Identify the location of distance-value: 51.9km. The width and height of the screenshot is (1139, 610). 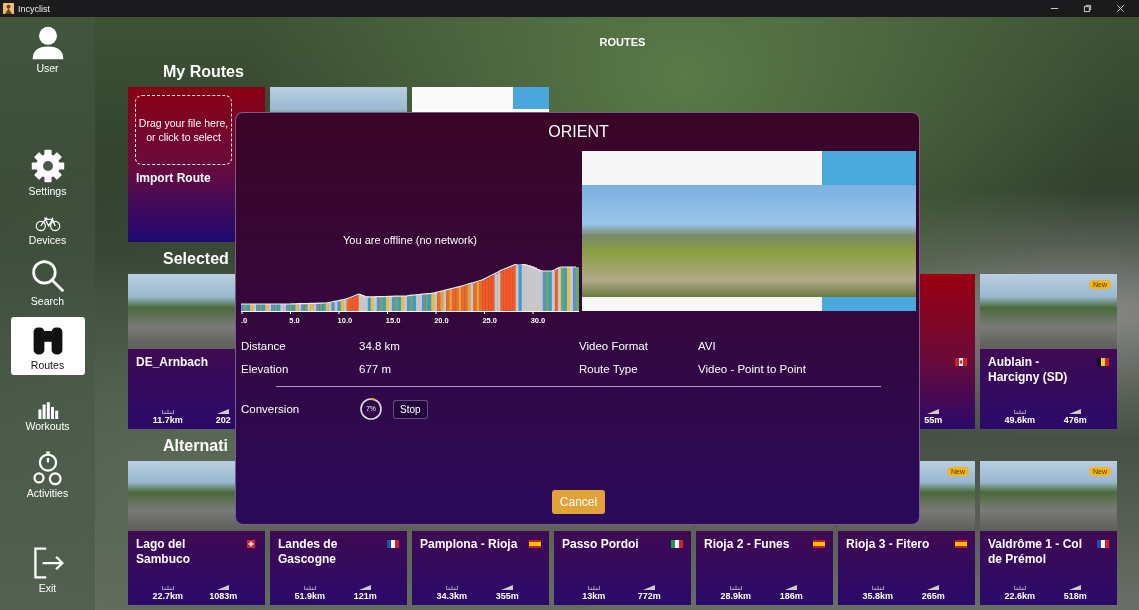
(309, 596).